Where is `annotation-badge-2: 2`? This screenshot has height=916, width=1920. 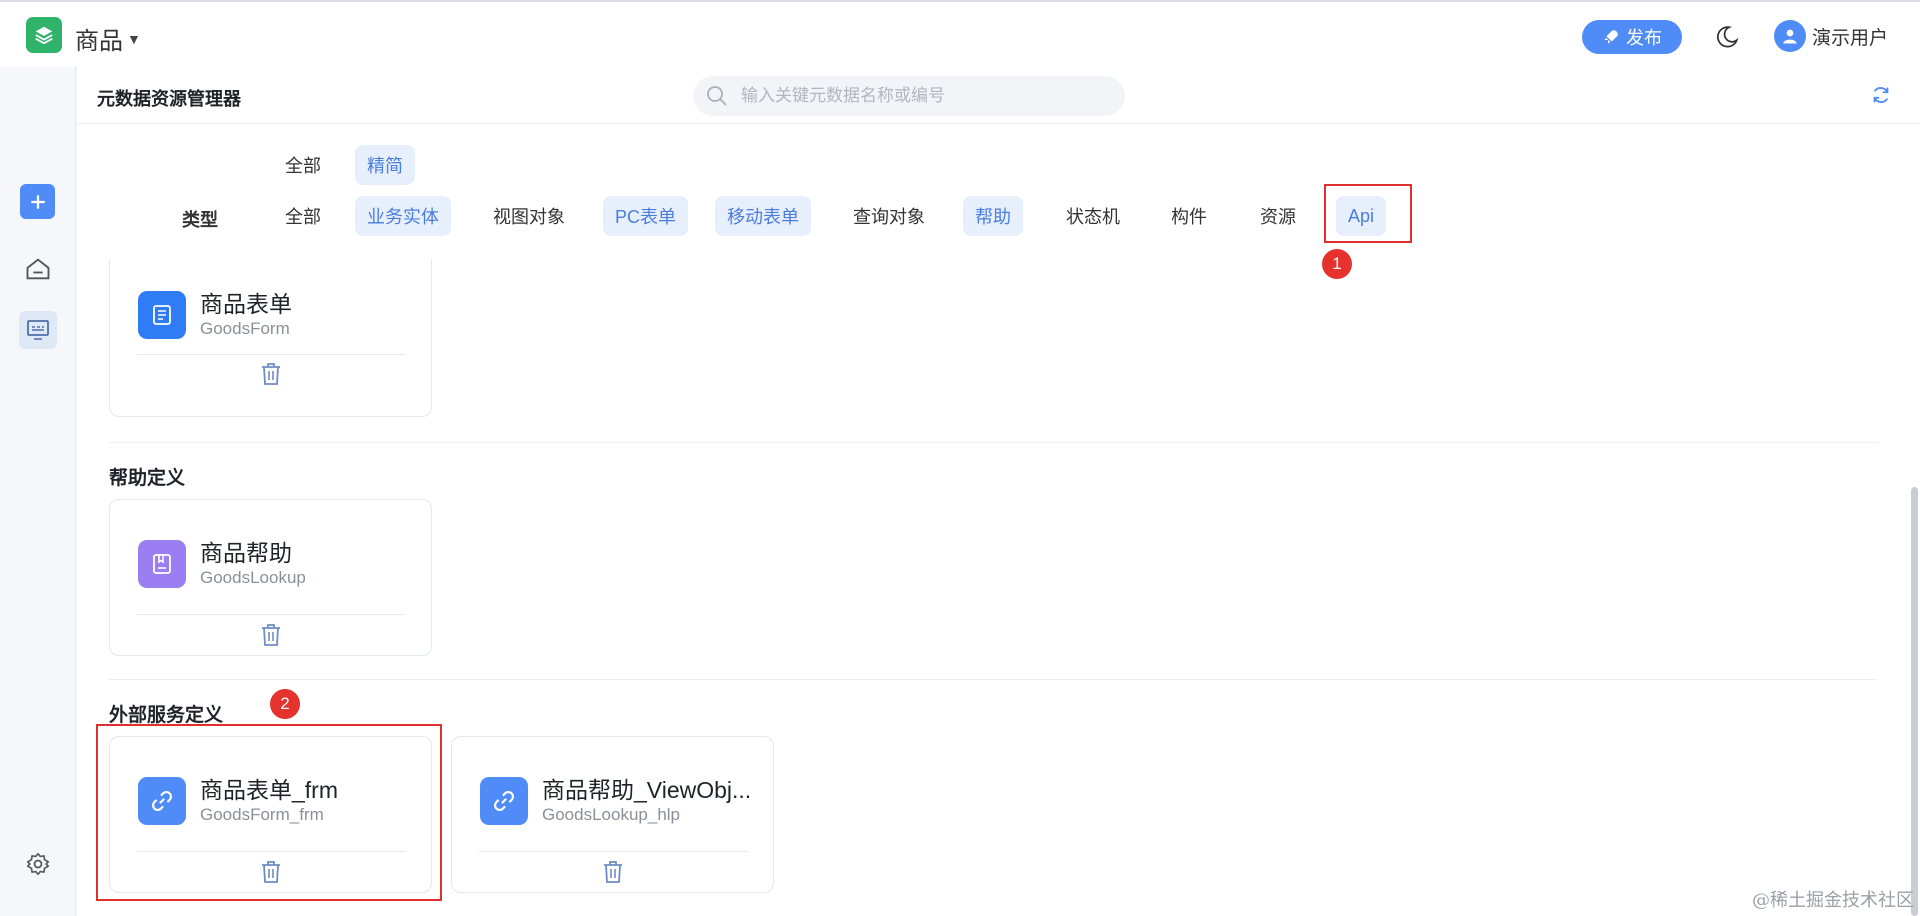
annotation-badge-2: 2 is located at coordinates (285, 704).